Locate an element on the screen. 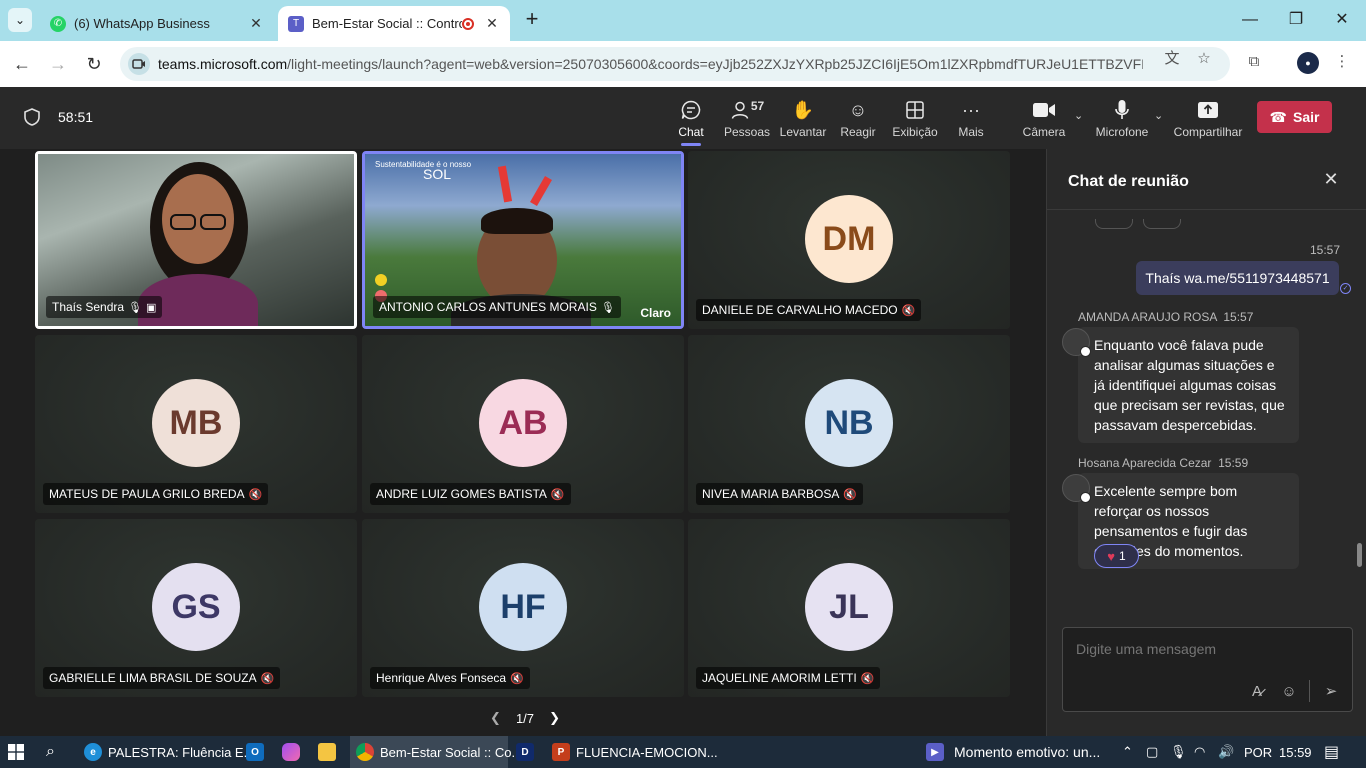  participant-nameplate: Henrique Alves Fonseca 🔇 is located at coordinates (450, 678).